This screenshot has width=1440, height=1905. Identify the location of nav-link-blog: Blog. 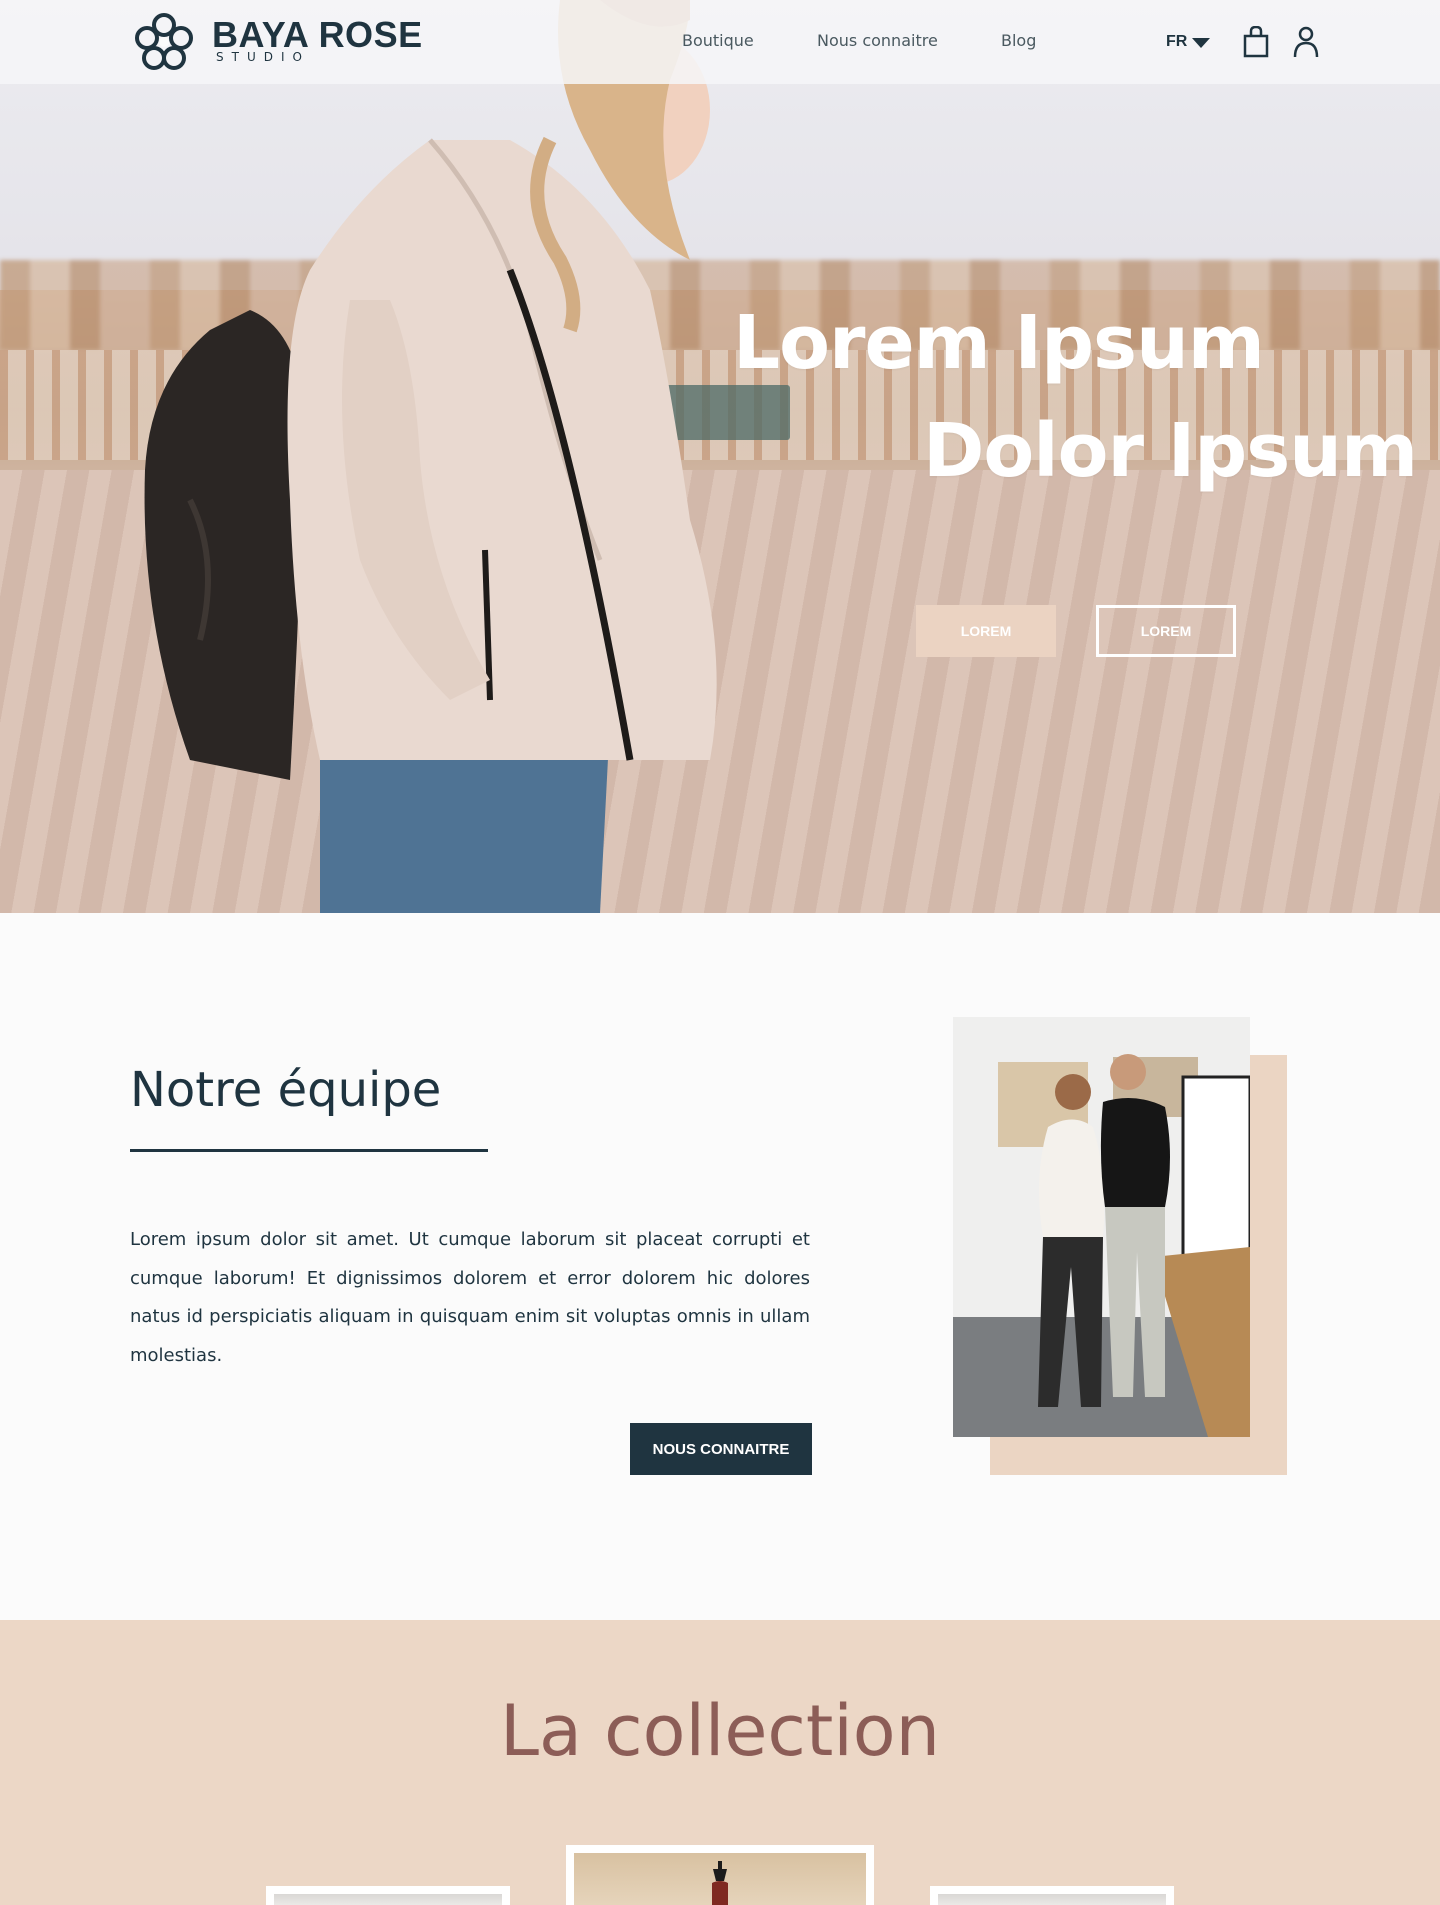
(1018, 40).